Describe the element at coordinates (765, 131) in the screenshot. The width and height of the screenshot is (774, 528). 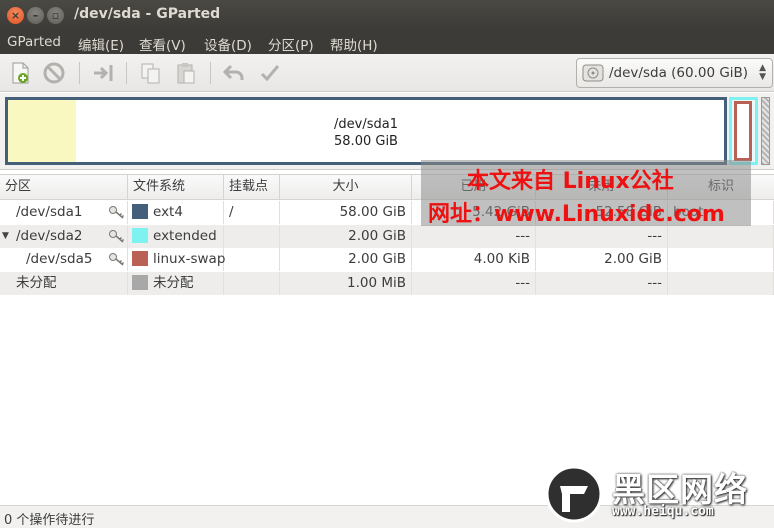
I see `unallocated-block` at that location.